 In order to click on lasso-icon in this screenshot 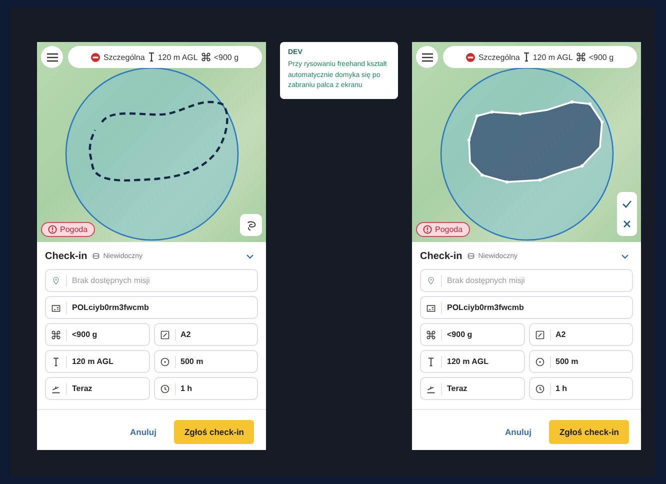, I will do `click(251, 225)`.